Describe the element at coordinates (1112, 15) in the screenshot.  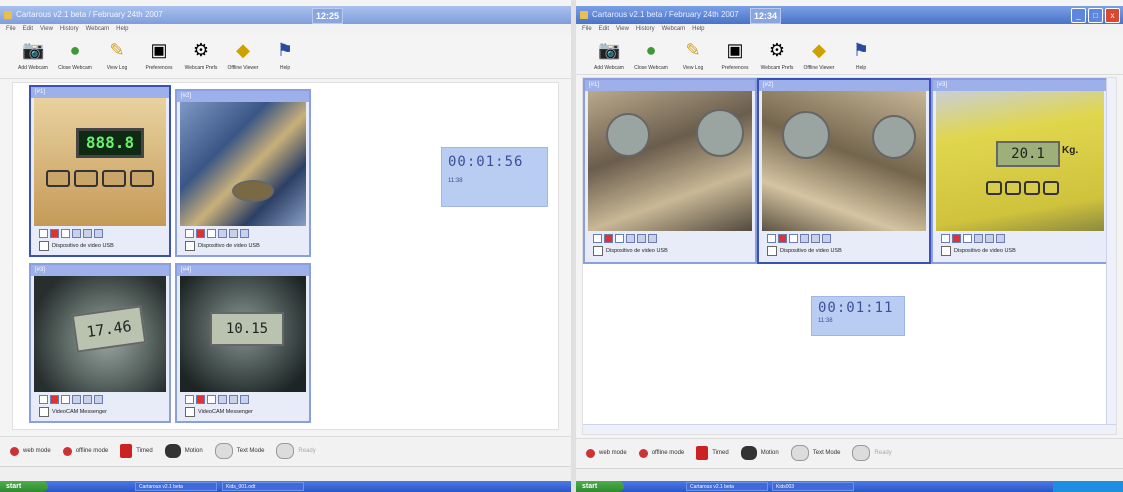
I see `close-button: x` at that location.